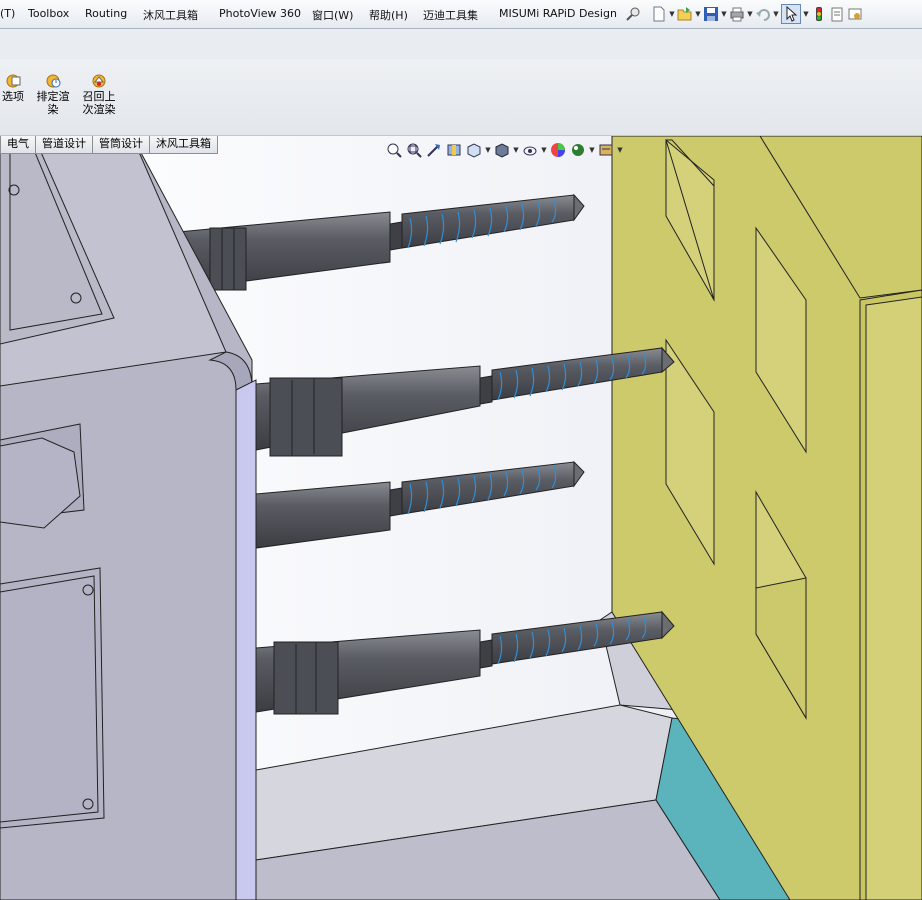 This screenshot has width=922, height=900. I want to click on menu-photoview: PhotoView 360, so click(260, 13).